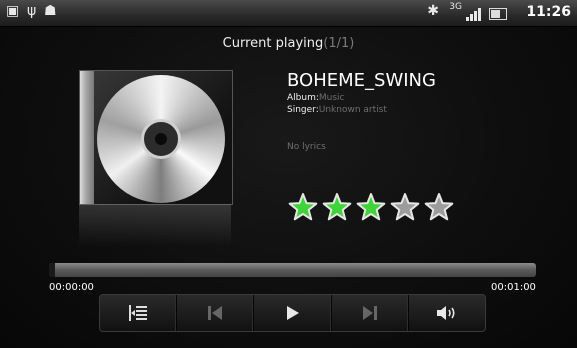 The width and height of the screenshot is (577, 348). Describe the element at coordinates (71, 287) in the screenshot. I see `elapsed-time: 00:00:00` at that location.